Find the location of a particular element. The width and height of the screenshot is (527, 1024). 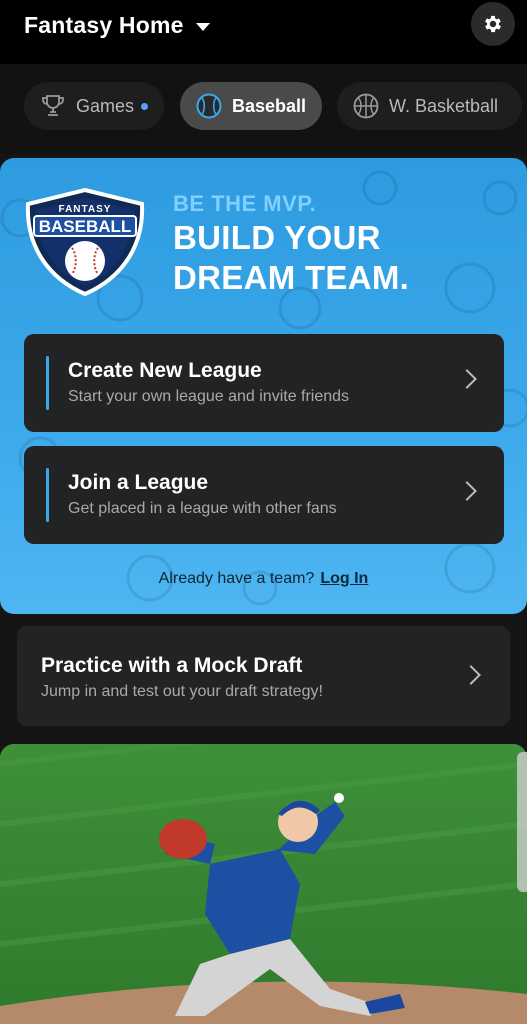

log-in-link: Log In is located at coordinates (344, 578).